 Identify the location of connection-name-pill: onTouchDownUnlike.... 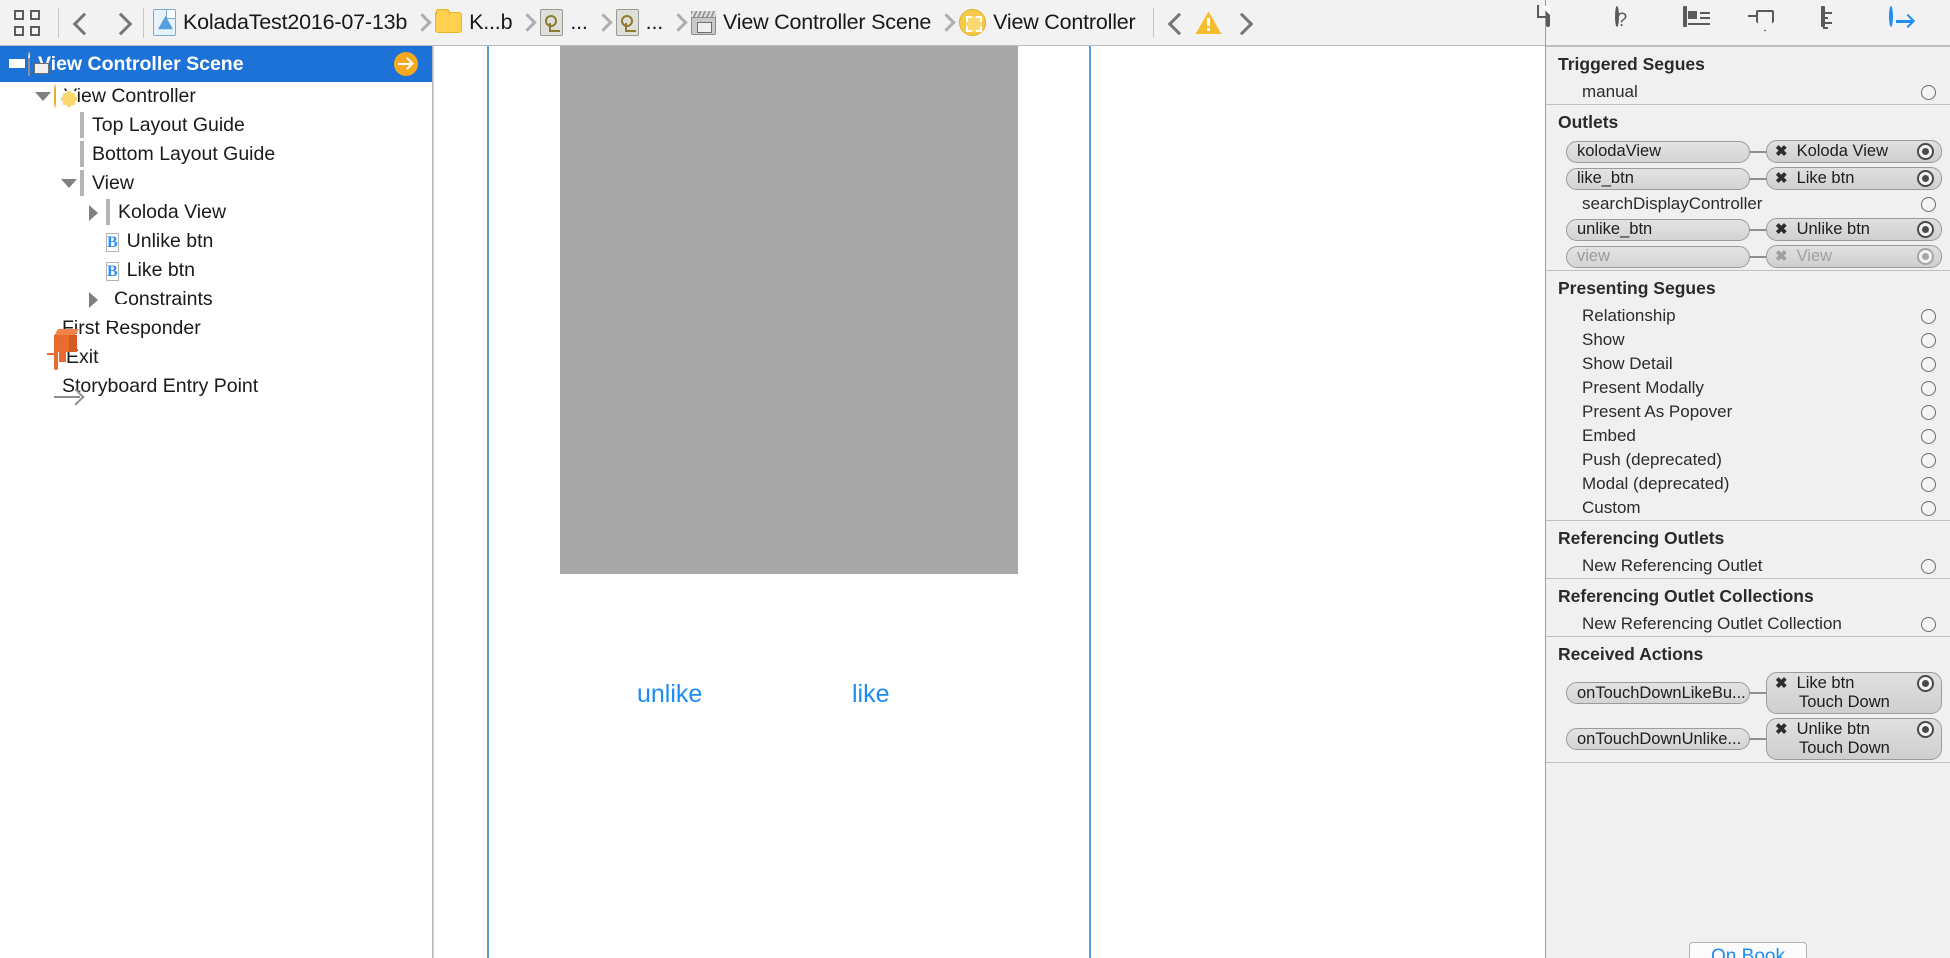
(1658, 739).